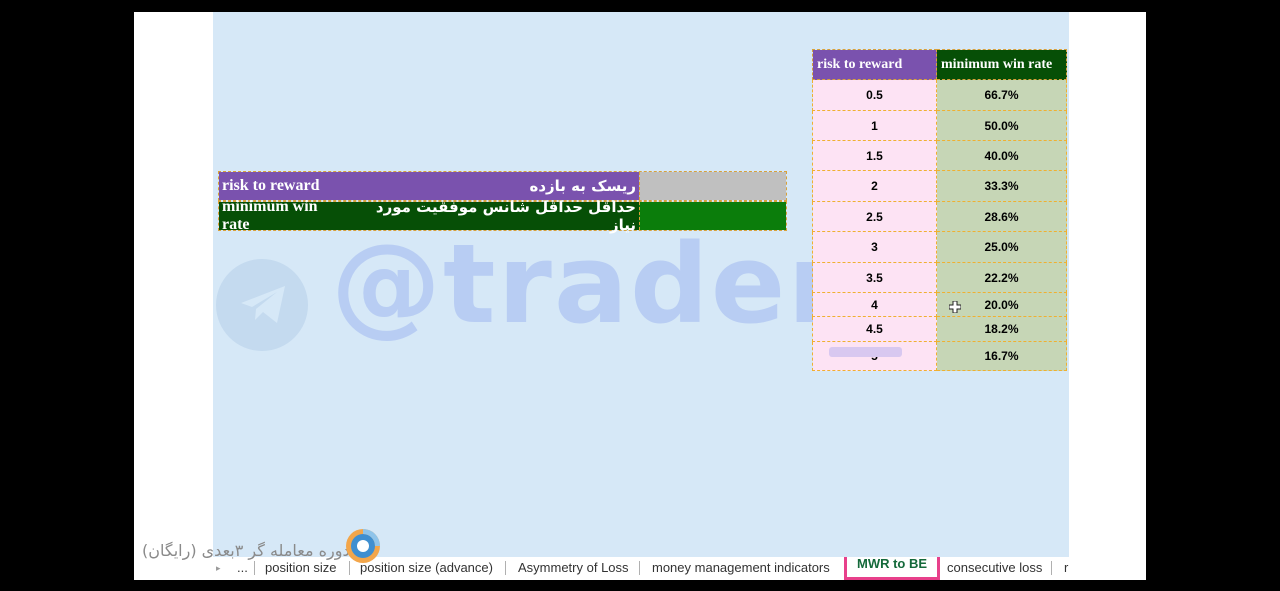 Image resolution: width=1280 pixels, height=591 pixels. I want to click on mwr-cell: 22.2%, so click(1001, 277).